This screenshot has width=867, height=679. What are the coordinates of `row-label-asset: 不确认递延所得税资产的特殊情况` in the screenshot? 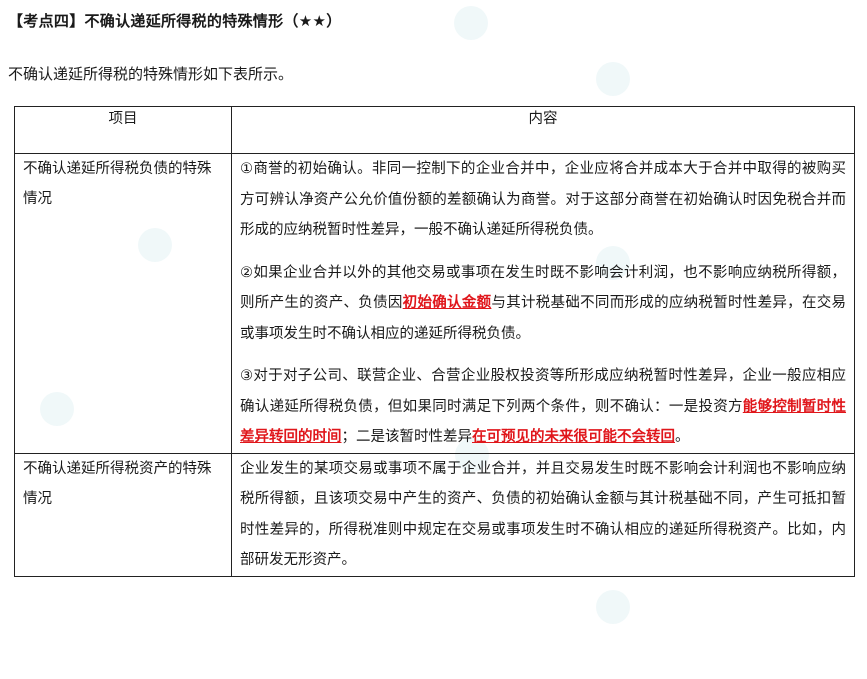 It's located at (123, 514).